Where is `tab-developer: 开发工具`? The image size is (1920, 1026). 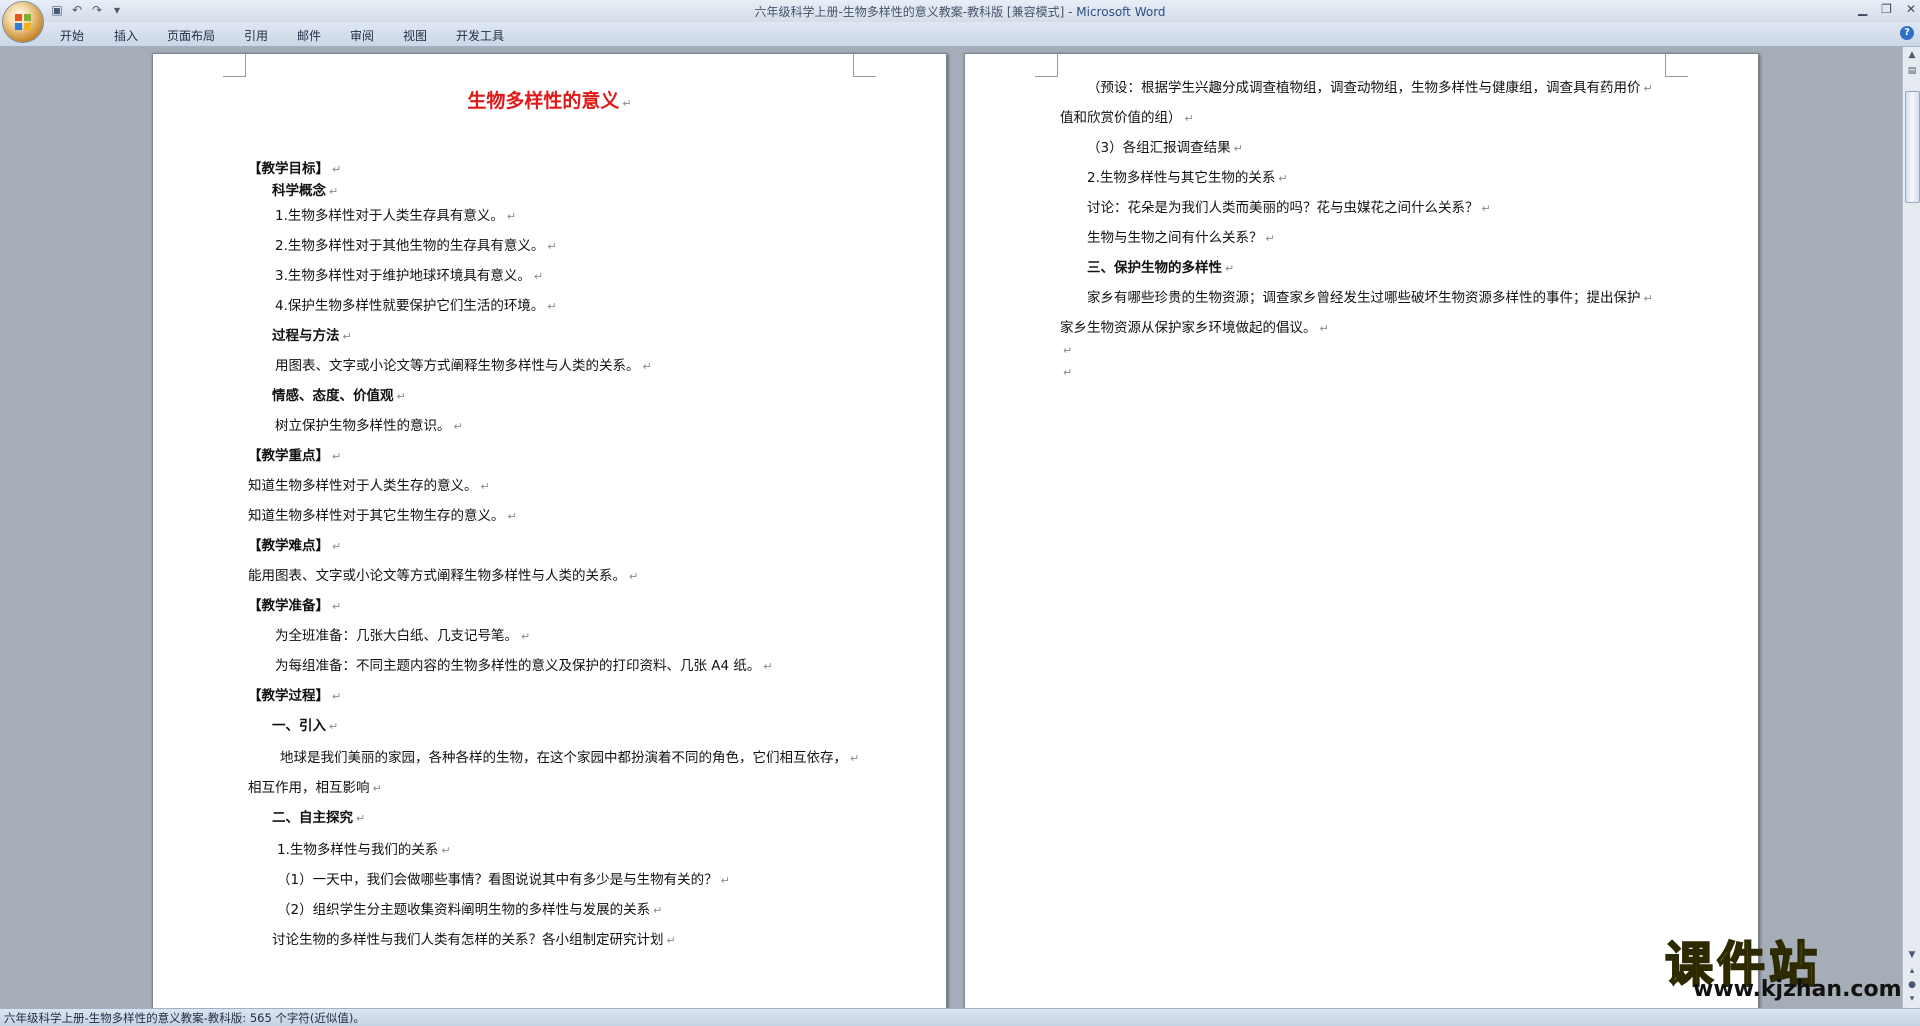
tab-developer: 开发工具 is located at coordinates (480, 35).